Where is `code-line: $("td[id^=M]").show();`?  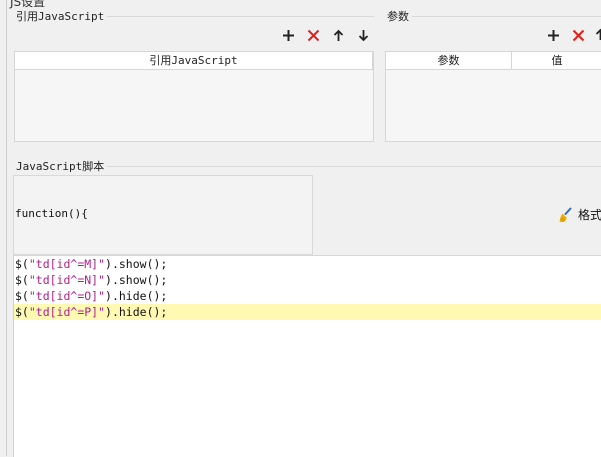 code-line: $("td[id^=M]").show(); is located at coordinates (307, 264).